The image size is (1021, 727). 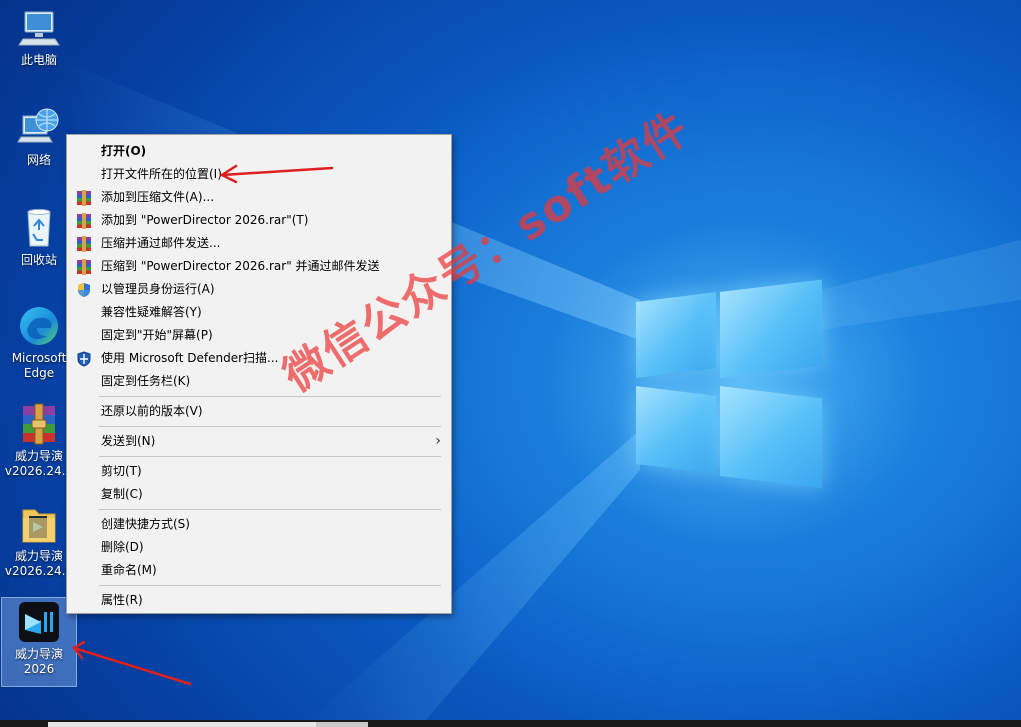 I want to click on desktop-icon-edge: Microsoft Edge, so click(x=39, y=342).